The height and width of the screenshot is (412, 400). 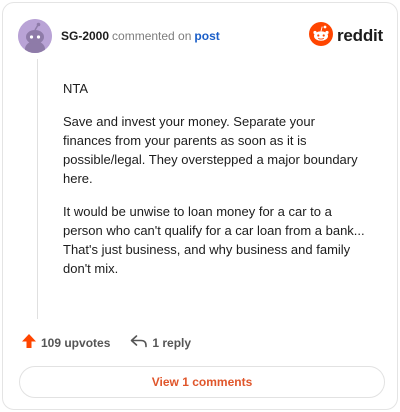 I want to click on comment-header: SG-2000 commented on post reddit, so click(x=200, y=36).